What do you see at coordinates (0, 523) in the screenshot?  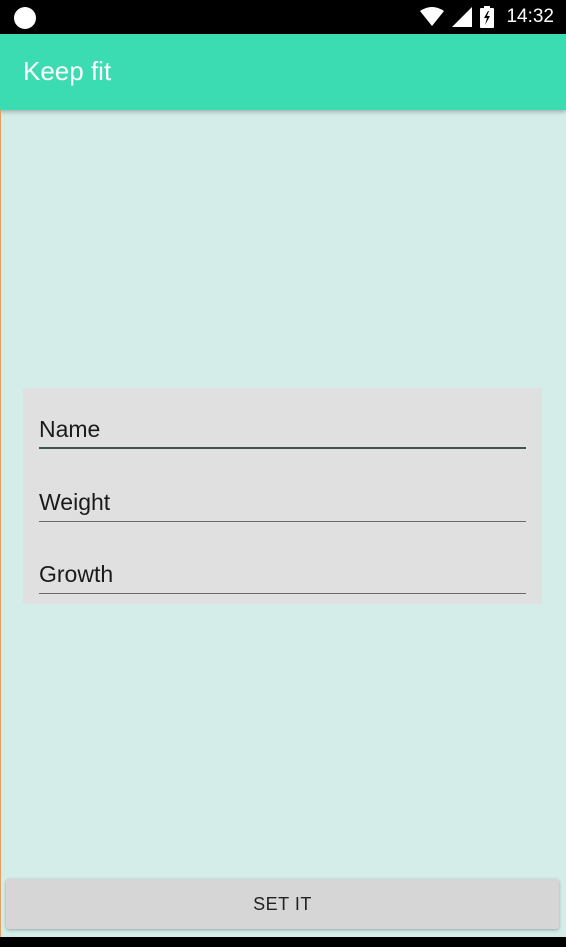 I see `left-edge-divider` at bounding box center [0, 523].